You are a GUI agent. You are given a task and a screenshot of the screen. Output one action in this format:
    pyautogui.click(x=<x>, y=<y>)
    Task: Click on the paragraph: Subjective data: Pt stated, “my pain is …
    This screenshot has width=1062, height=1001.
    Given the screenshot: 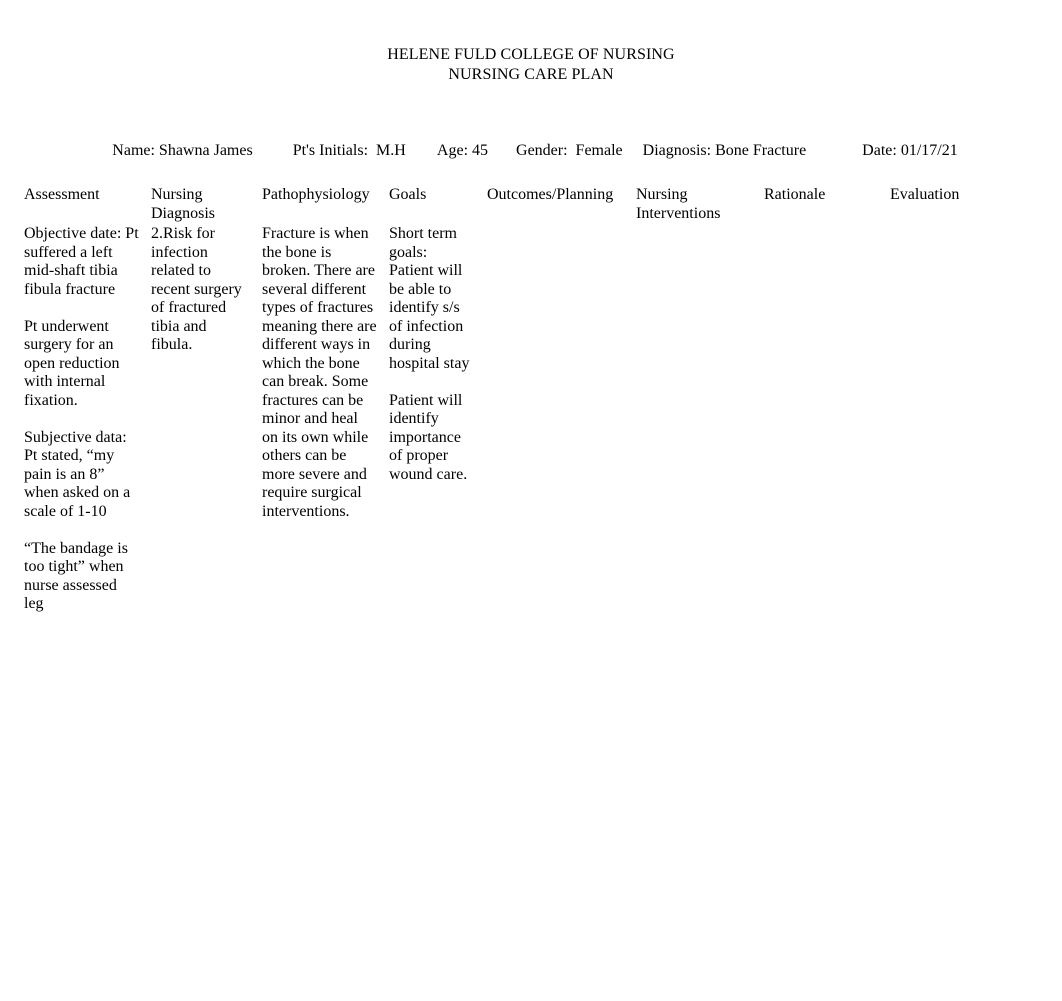 What is the action you would take?
    pyautogui.click(x=77, y=474)
    